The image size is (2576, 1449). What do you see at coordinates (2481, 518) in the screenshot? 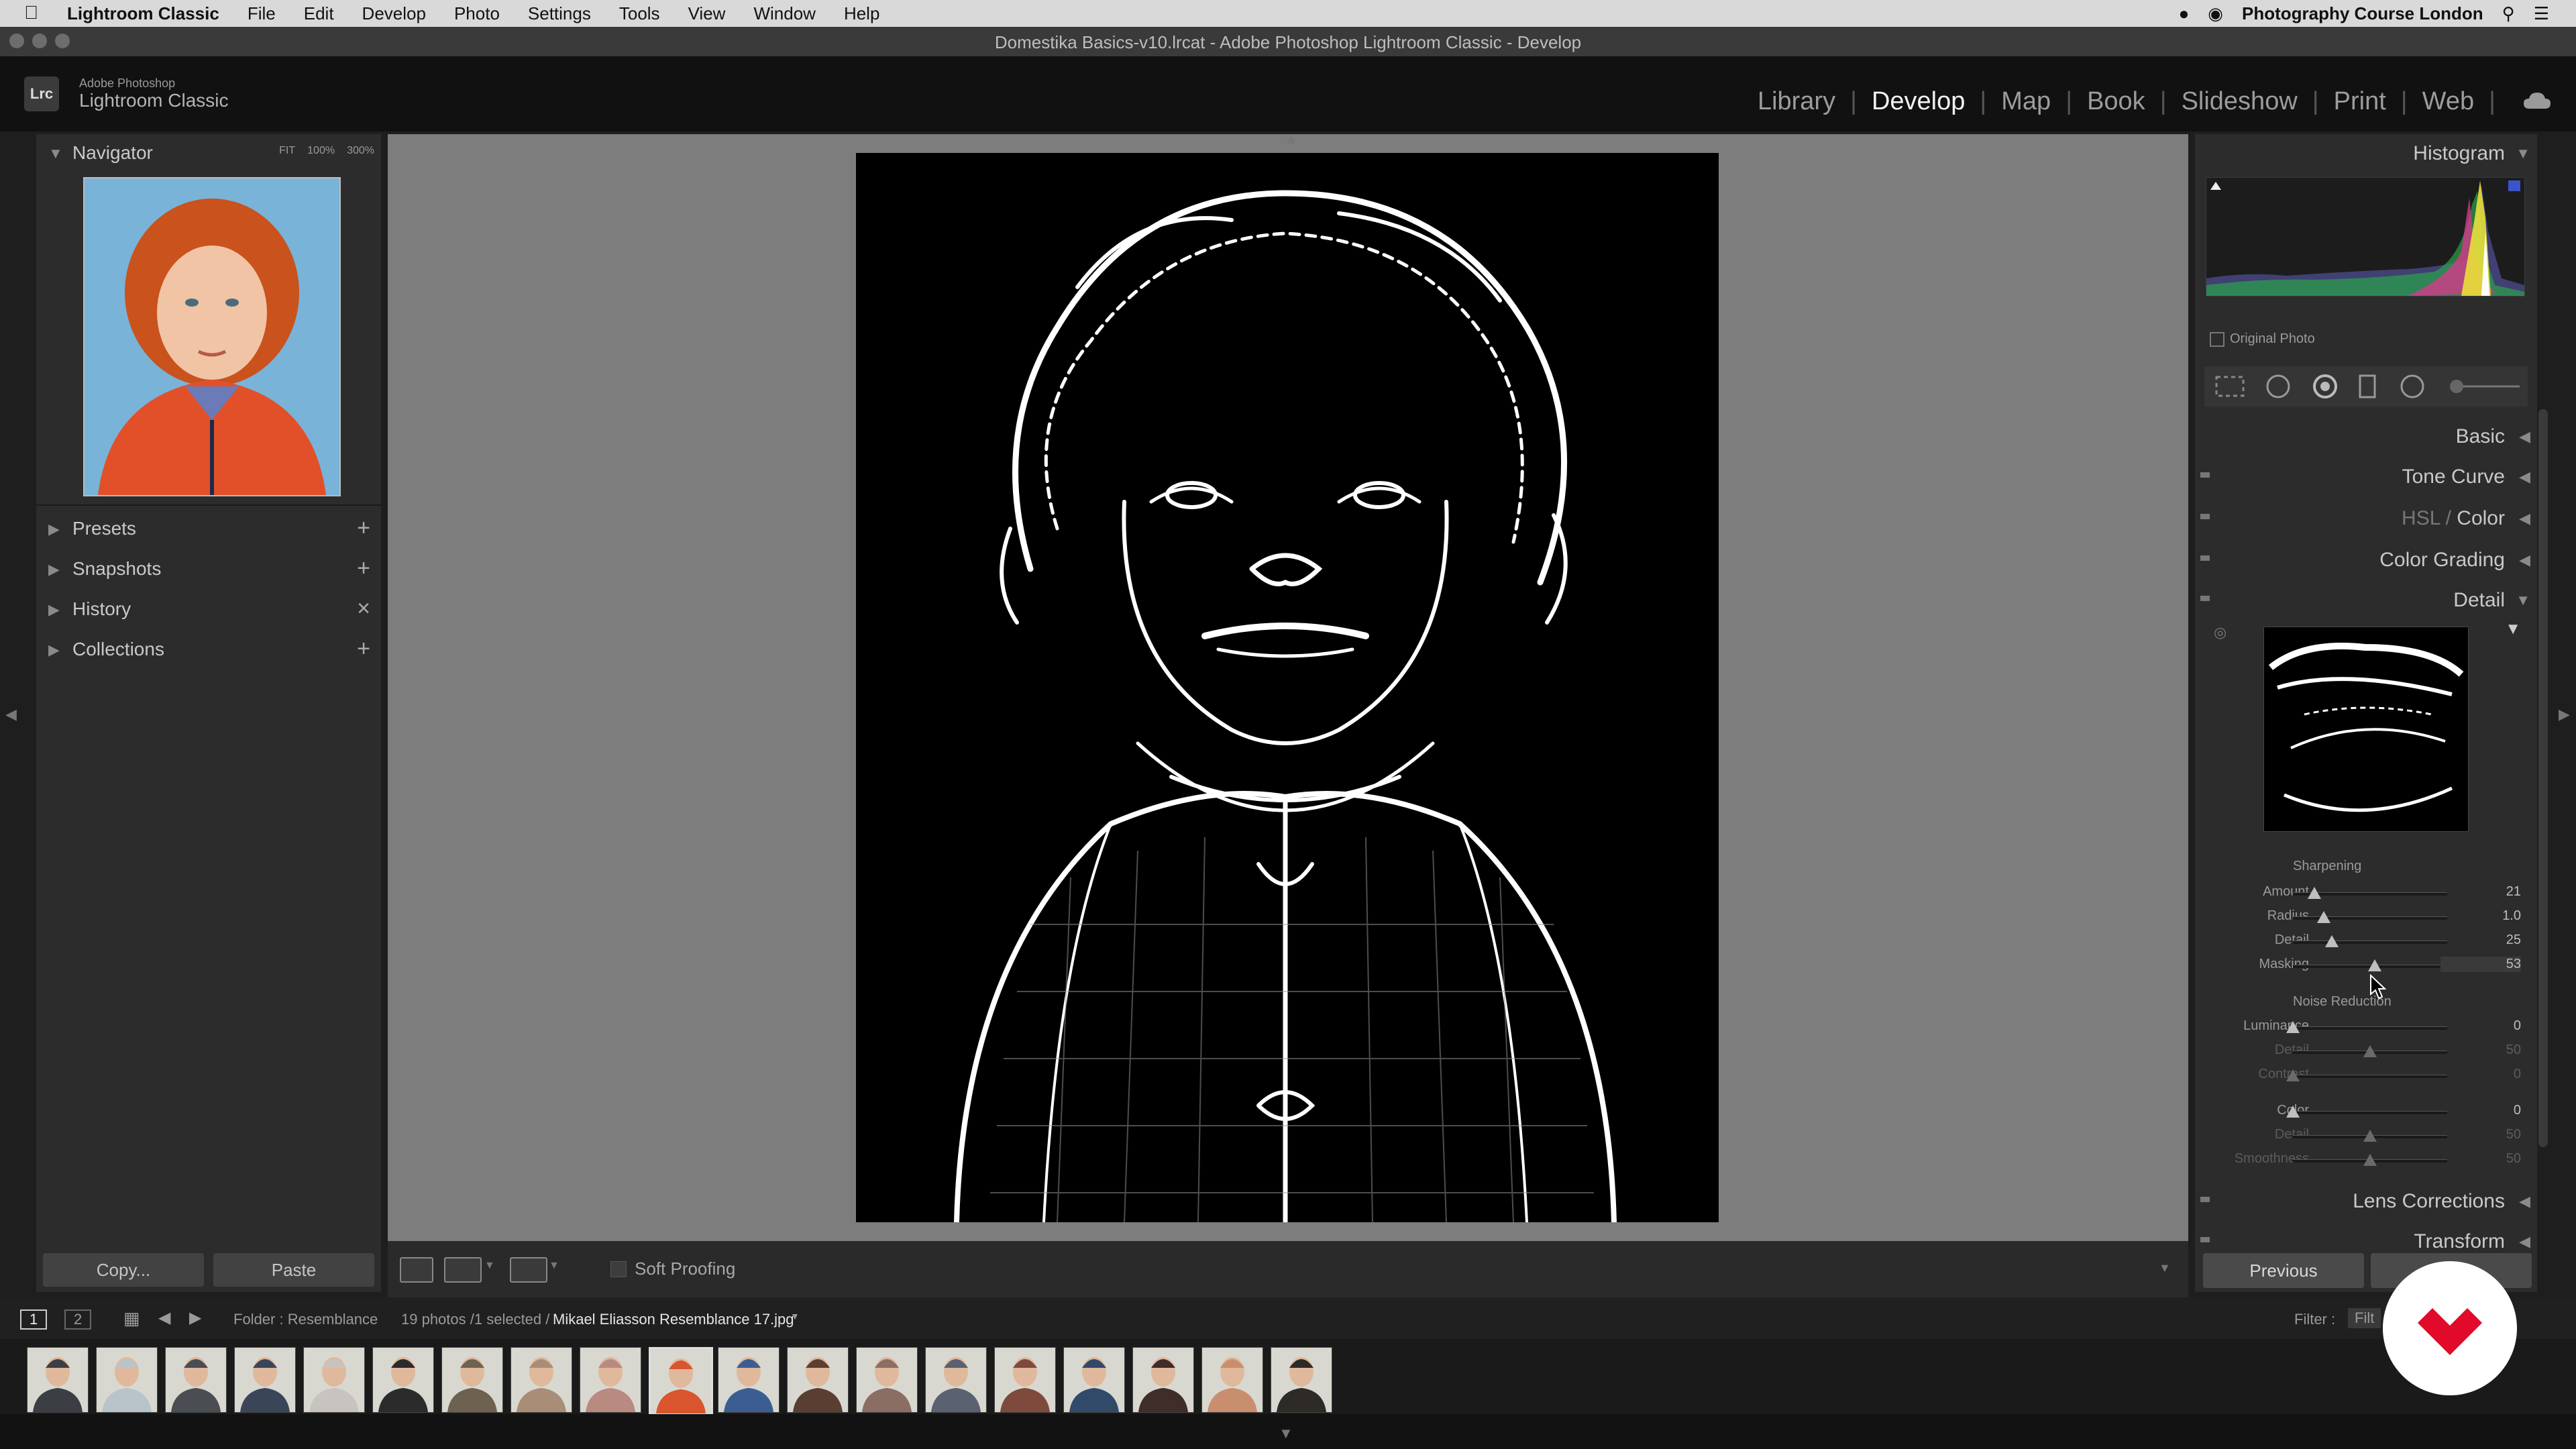
I see `color-tab: Color` at bounding box center [2481, 518].